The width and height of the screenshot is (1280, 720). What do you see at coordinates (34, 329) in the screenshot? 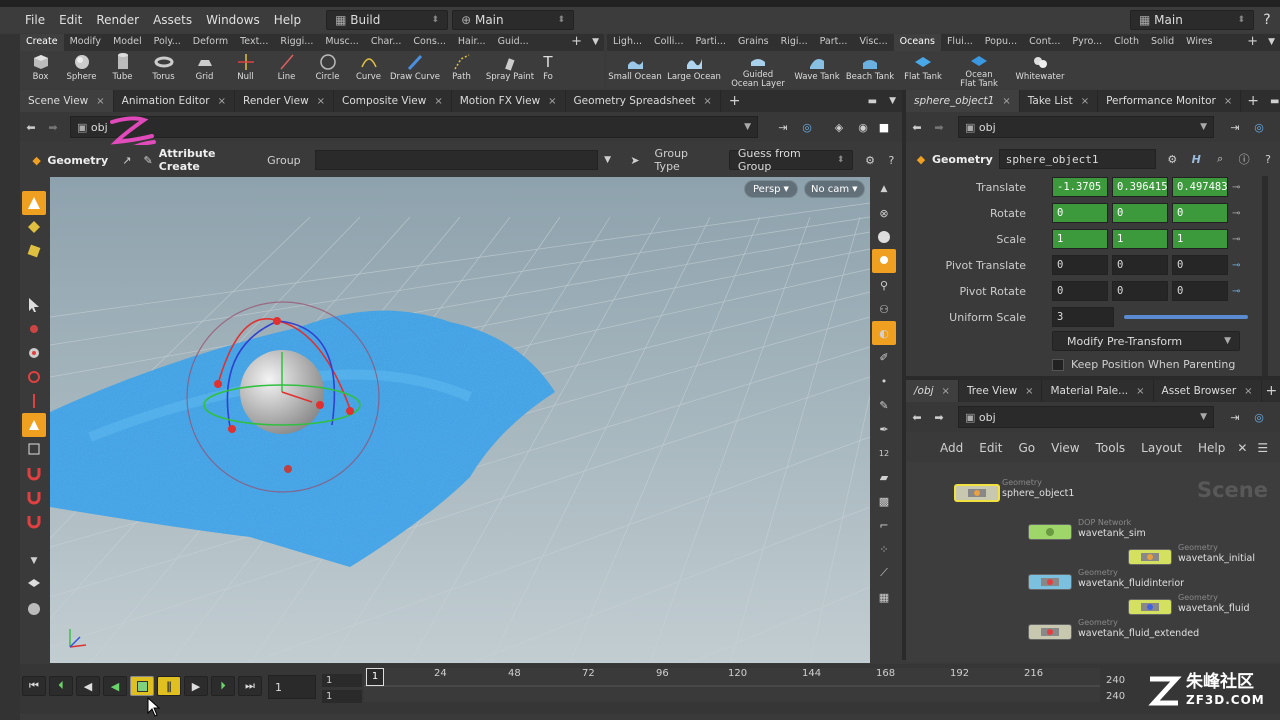
I see `move-tool-icon` at bounding box center [34, 329].